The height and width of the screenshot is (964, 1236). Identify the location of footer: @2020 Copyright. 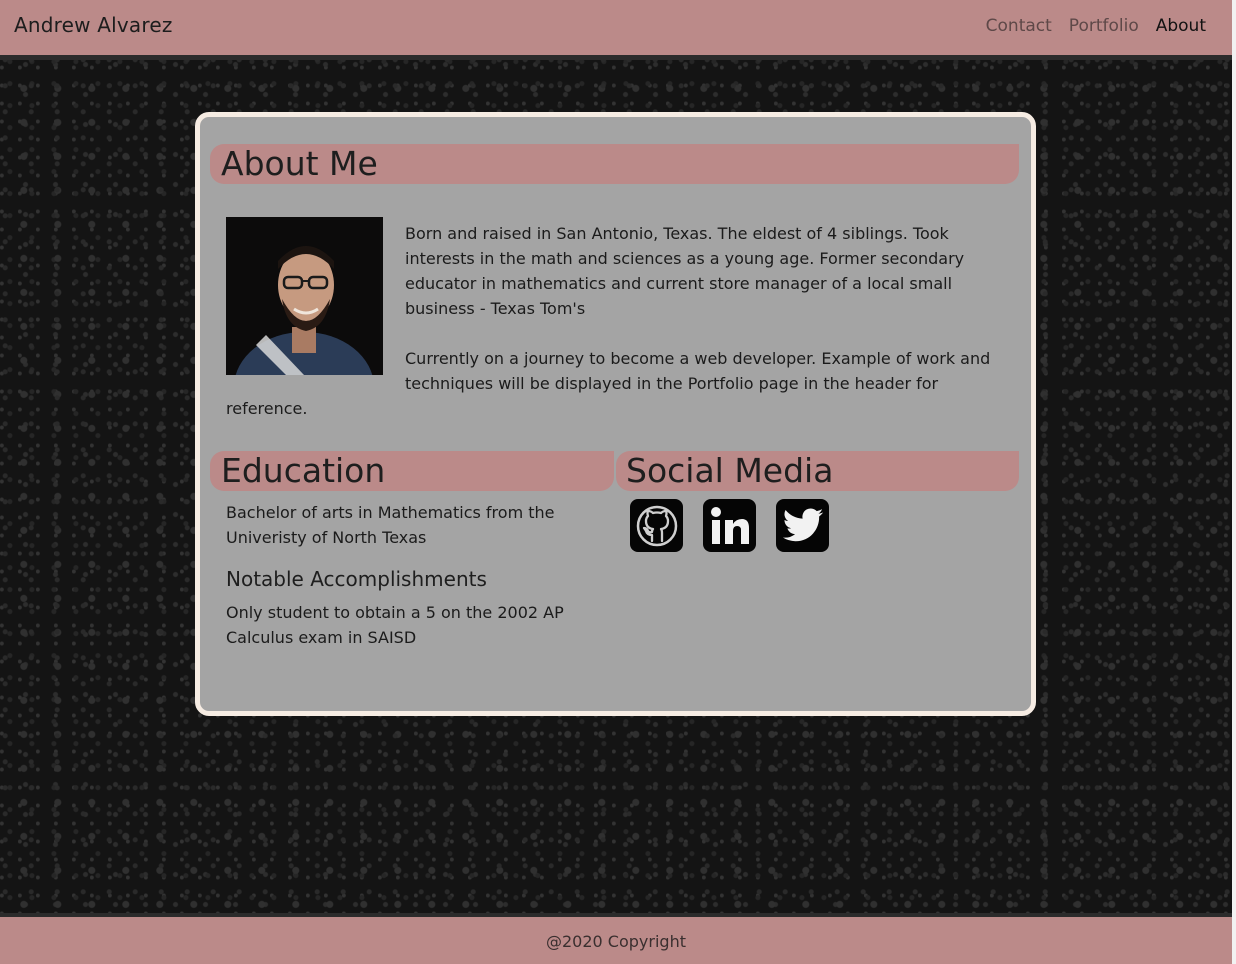
(616, 938).